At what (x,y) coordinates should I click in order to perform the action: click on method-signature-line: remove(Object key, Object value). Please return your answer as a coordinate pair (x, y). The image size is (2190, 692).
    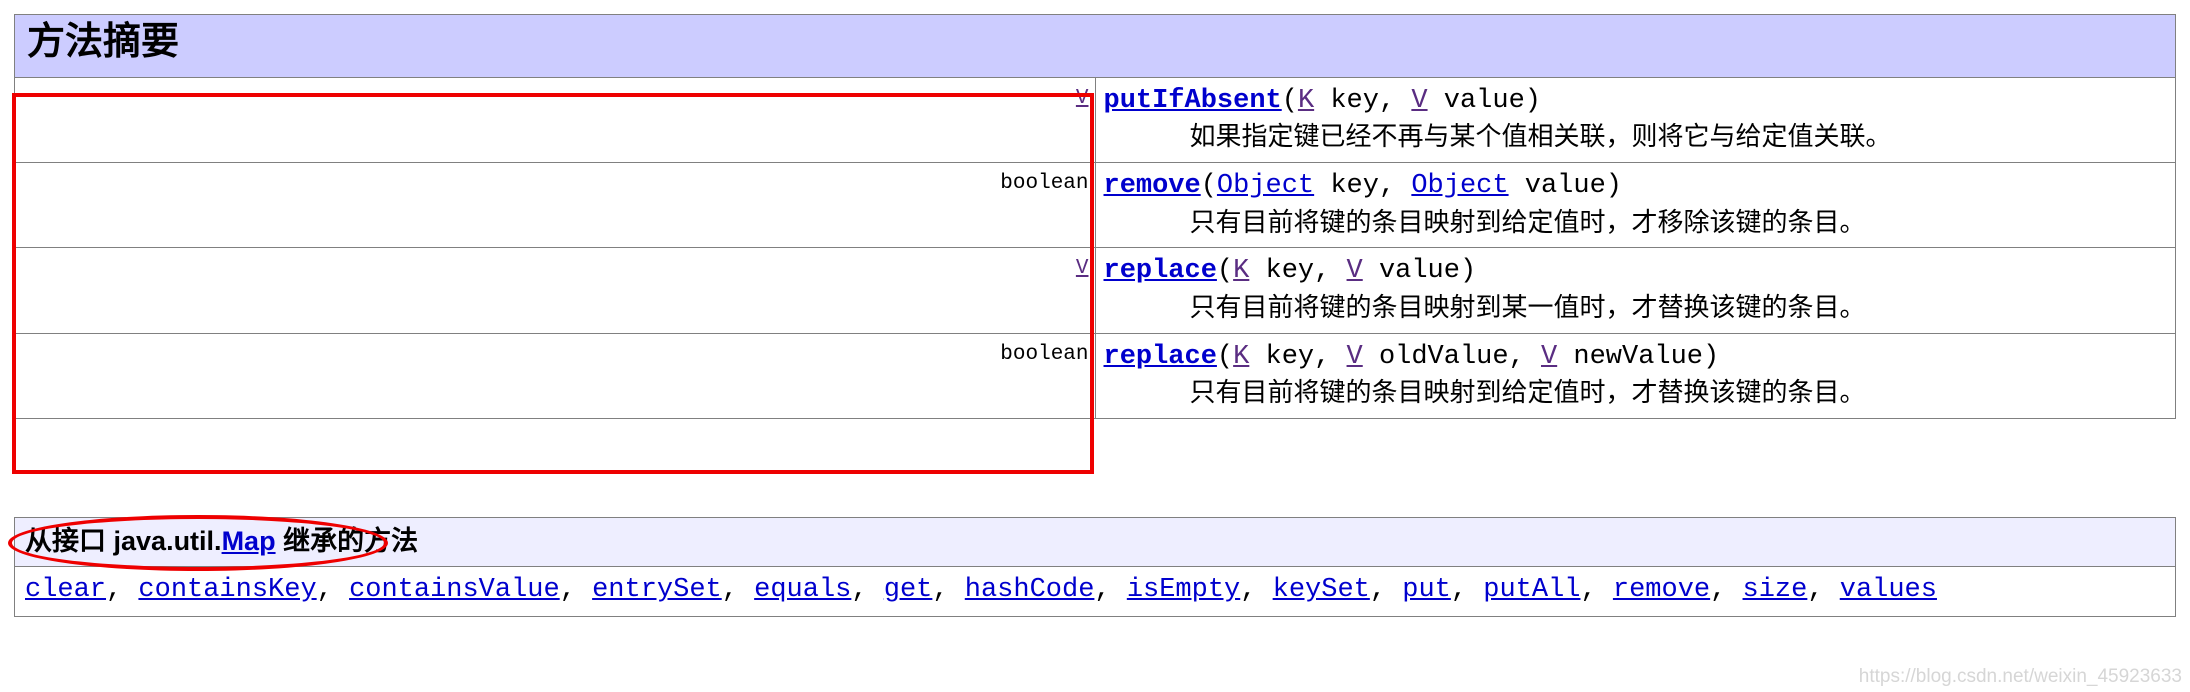
    Looking at the image, I should click on (1637, 186).